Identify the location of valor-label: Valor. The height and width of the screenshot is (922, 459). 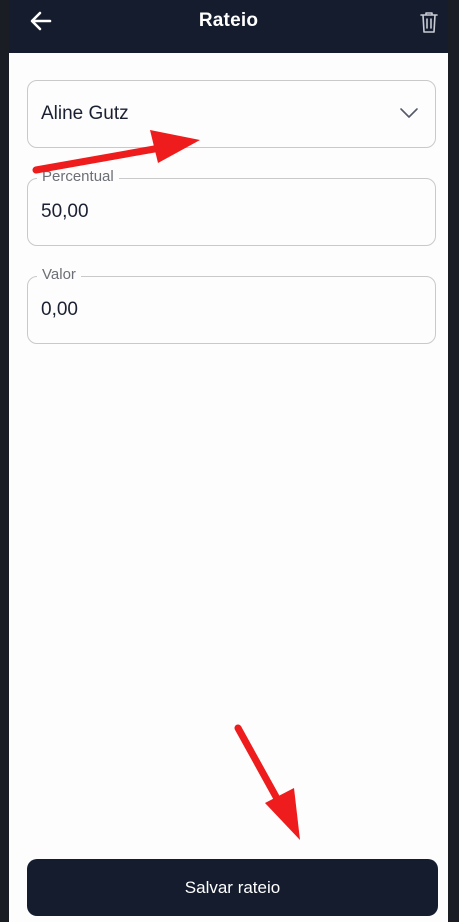
(59, 274).